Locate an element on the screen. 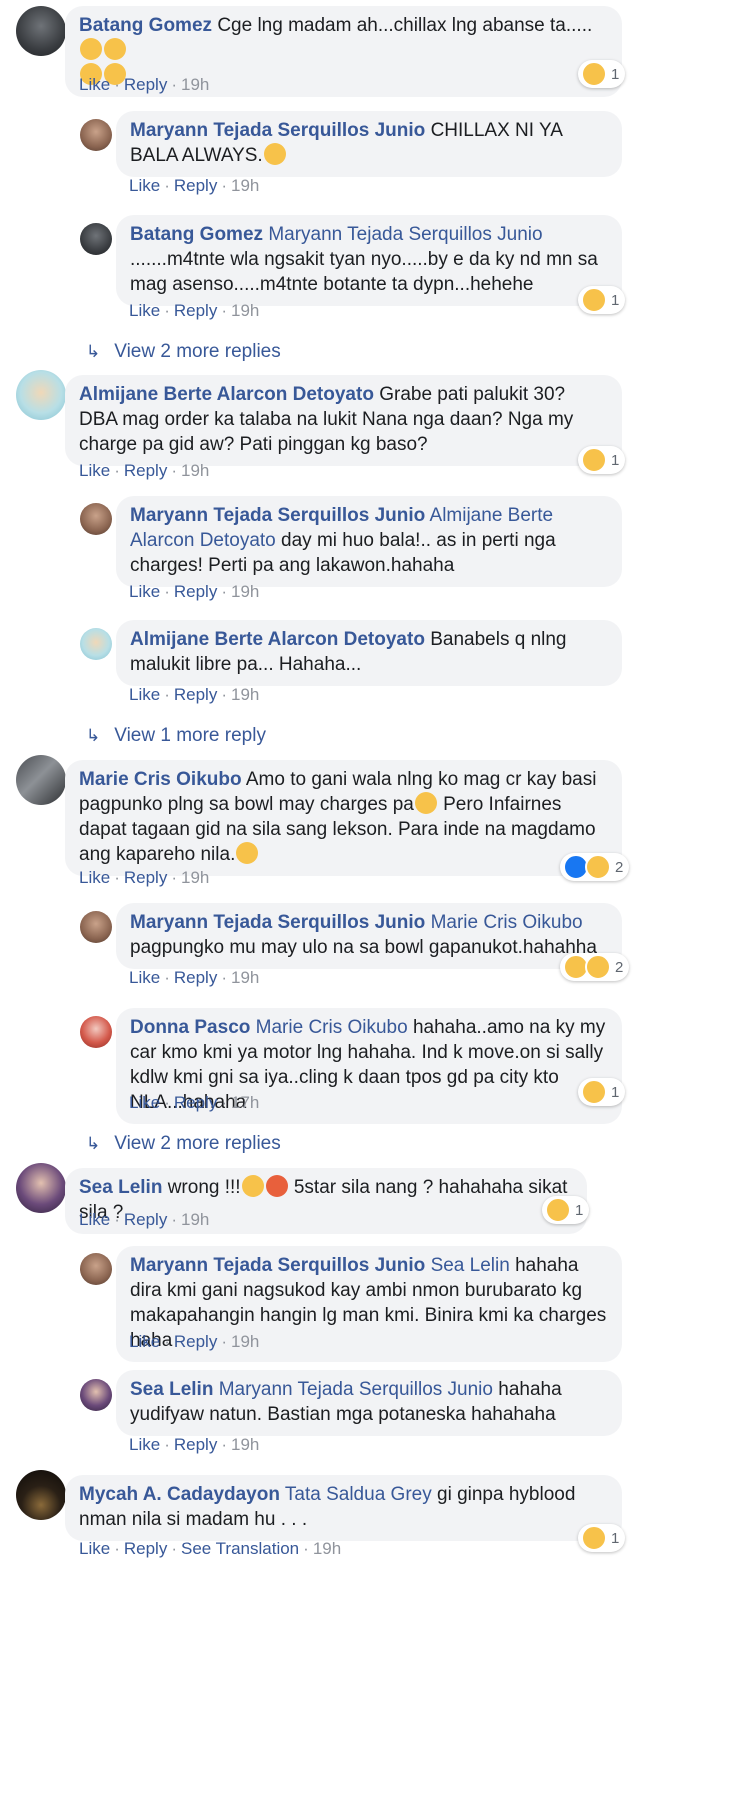 The image size is (750, 1818). comment-text: wrong !!! is located at coordinates (204, 1187).